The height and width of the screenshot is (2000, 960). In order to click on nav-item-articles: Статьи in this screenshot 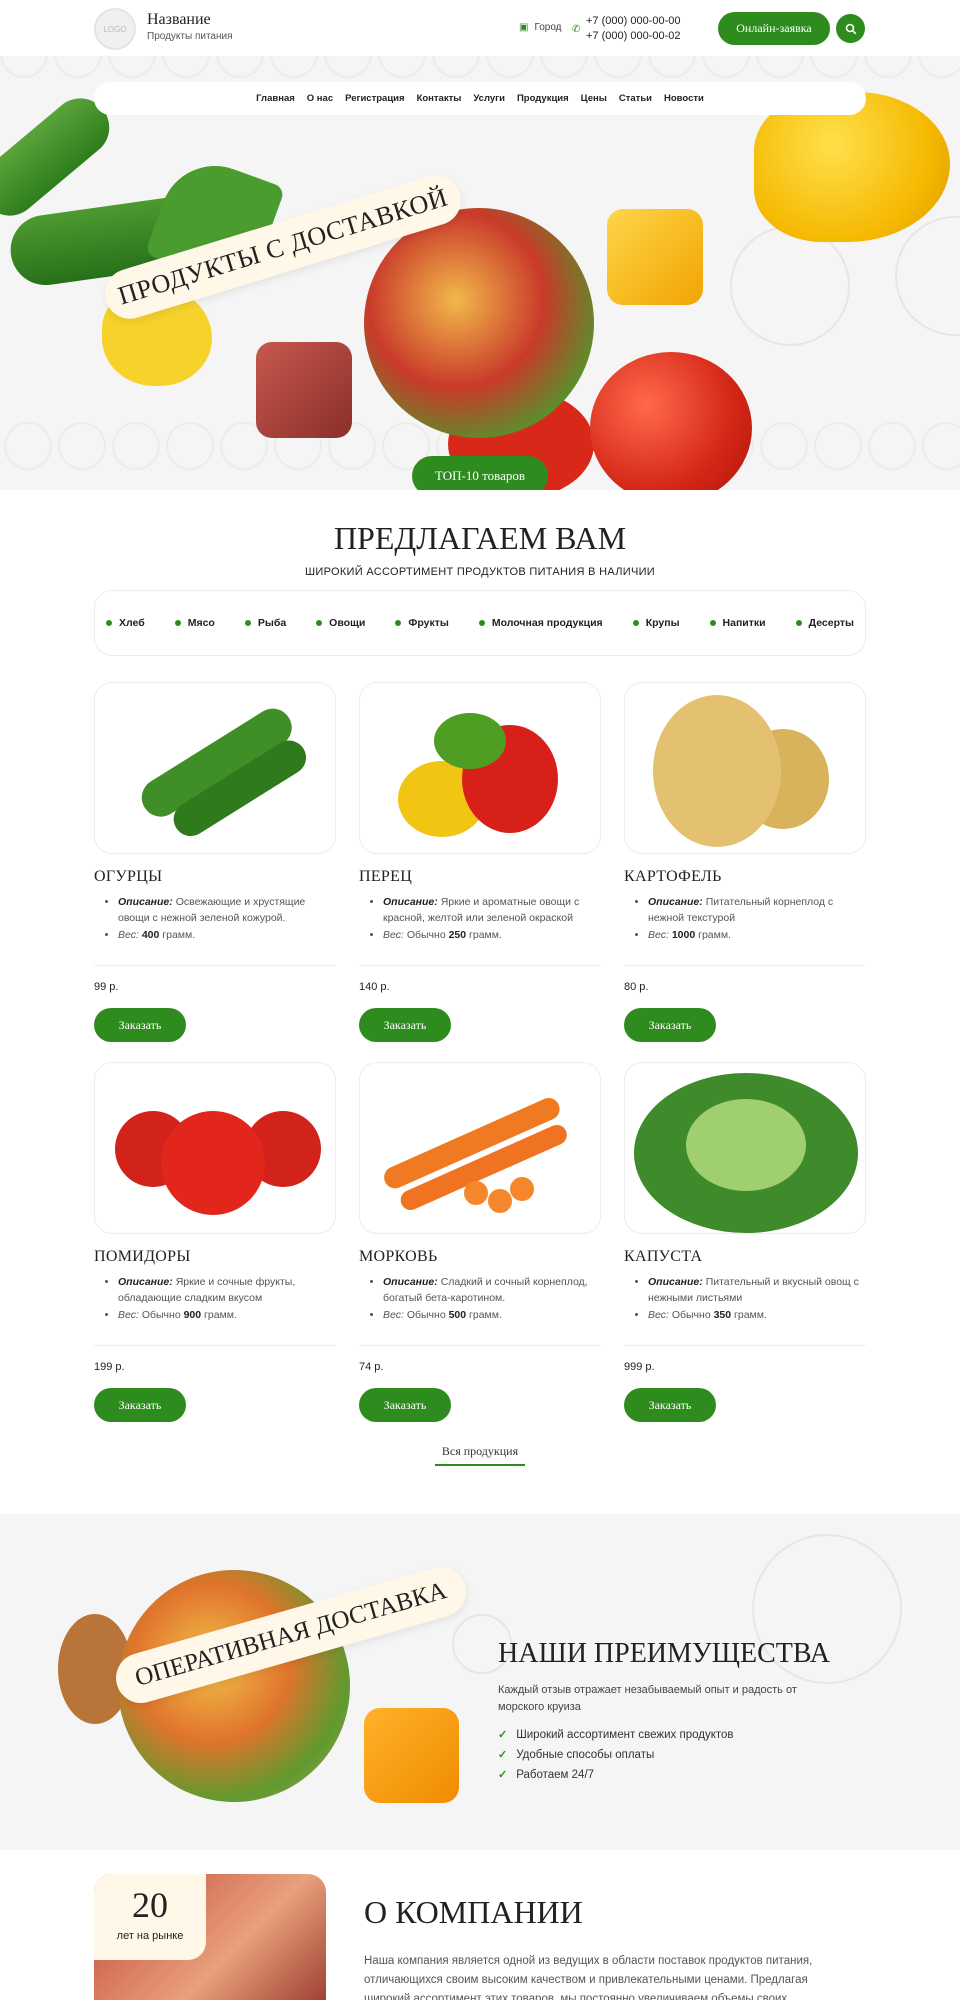, I will do `click(635, 98)`.